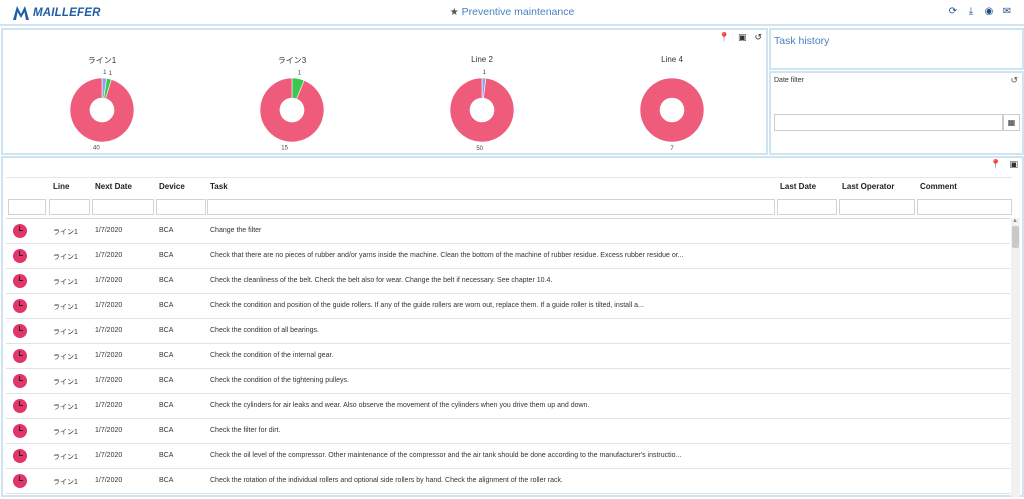  Describe the element at coordinates (1004, 164) in the screenshot. I see `grid-toolbar: 📍 ▣` at that location.